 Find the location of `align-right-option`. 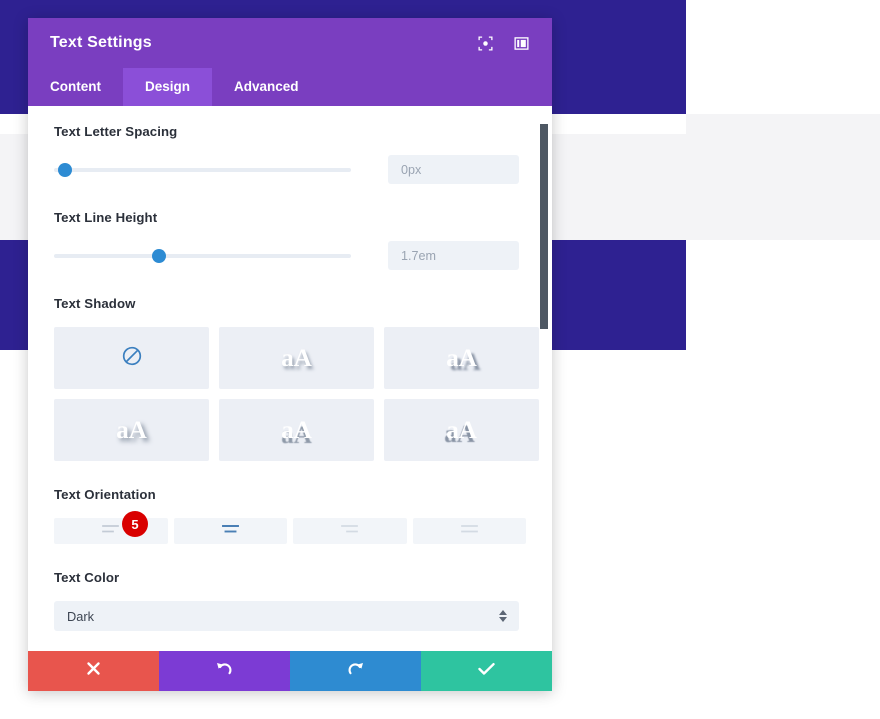

align-right-option is located at coordinates (350, 531).